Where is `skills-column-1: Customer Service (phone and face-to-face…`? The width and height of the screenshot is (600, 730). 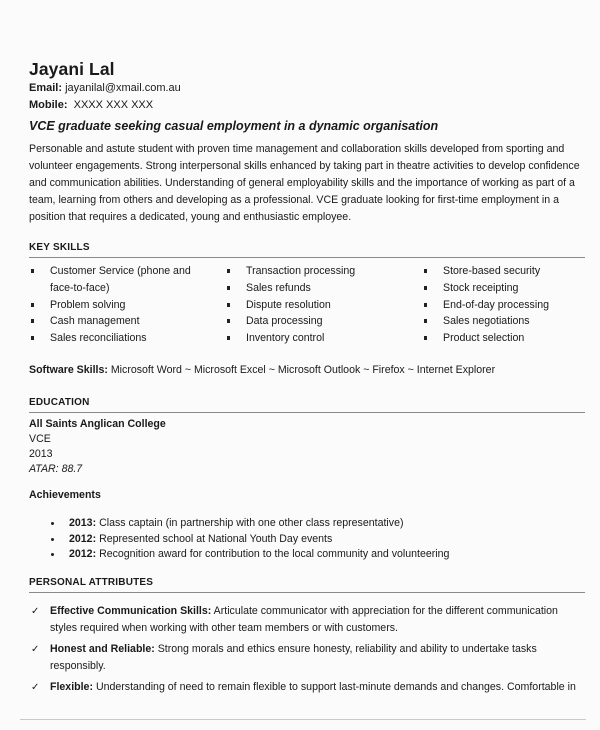 skills-column-1: Customer Service (phone and face-to-face… is located at coordinates (114, 305).